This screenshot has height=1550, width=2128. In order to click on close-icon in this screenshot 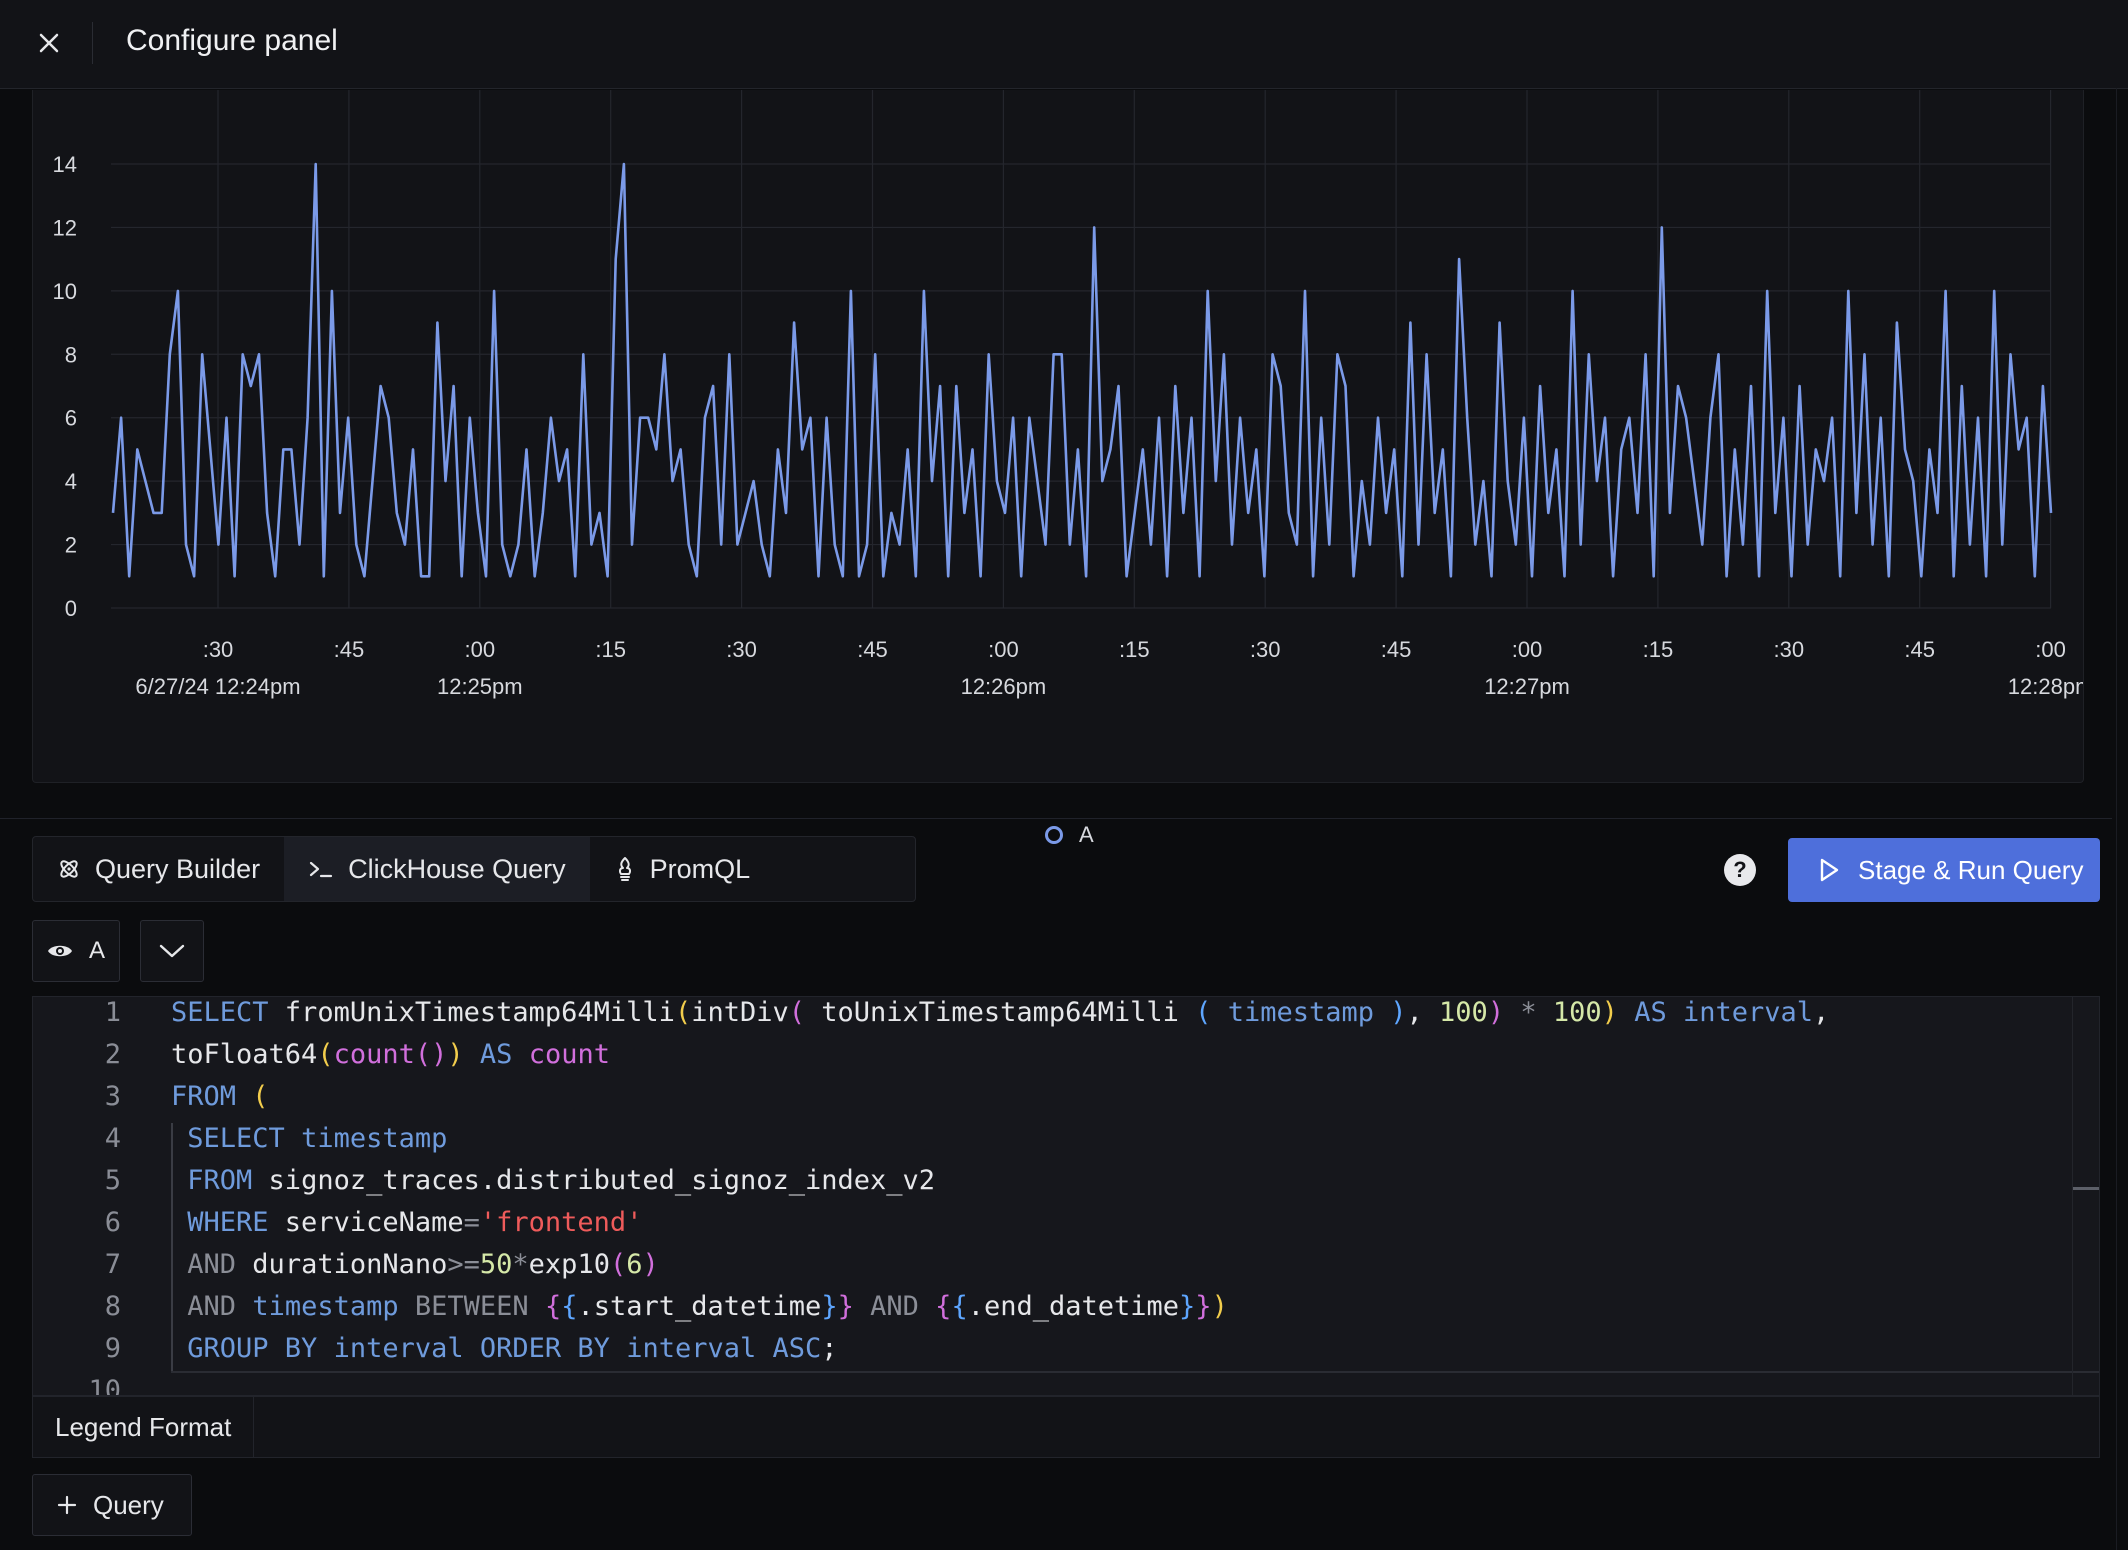, I will do `click(49, 43)`.